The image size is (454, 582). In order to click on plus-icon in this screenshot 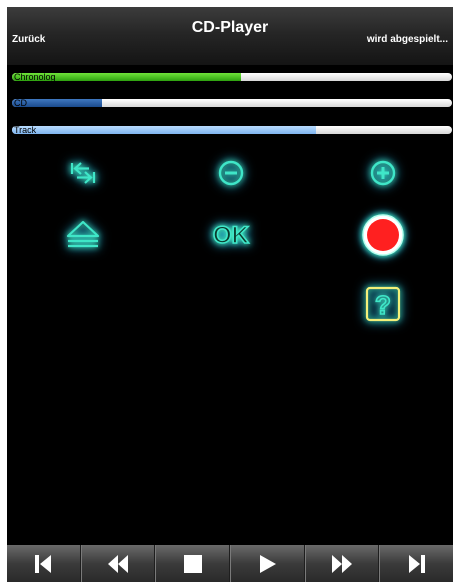, I will do `click(383, 173)`.